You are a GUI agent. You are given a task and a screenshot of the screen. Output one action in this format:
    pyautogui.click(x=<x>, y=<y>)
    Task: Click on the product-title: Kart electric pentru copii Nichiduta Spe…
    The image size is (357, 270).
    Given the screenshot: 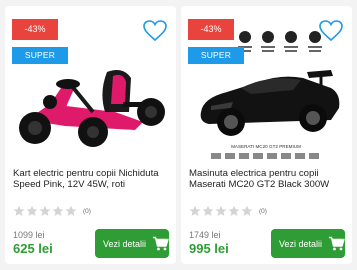 What is the action you would take?
    pyautogui.click(x=91, y=179)
    